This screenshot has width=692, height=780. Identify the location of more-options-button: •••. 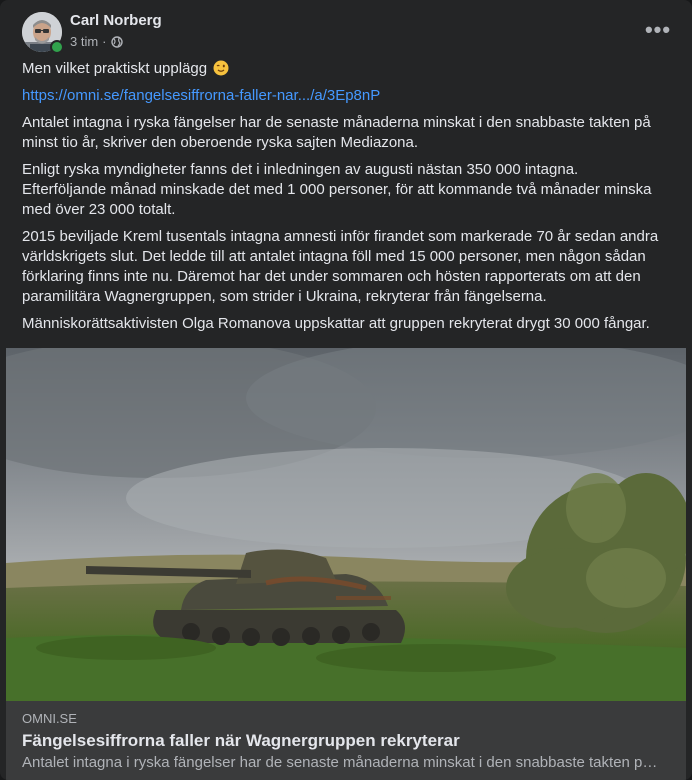
(658, 30).